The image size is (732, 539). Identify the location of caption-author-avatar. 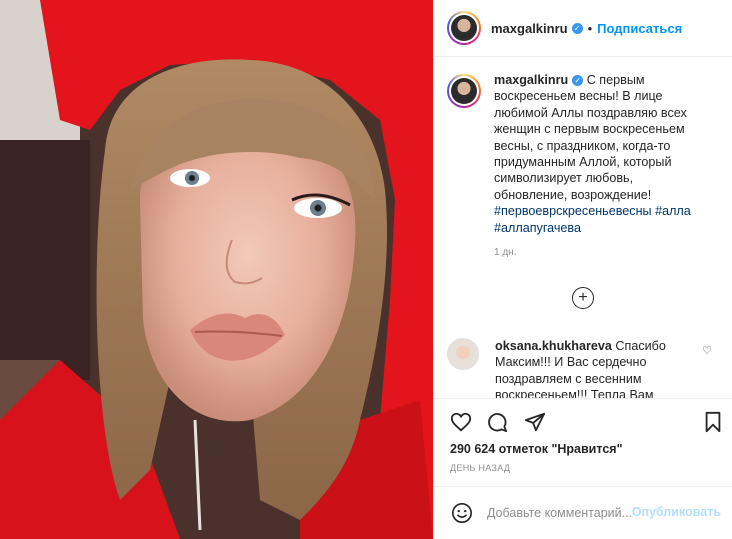
(464, 91).